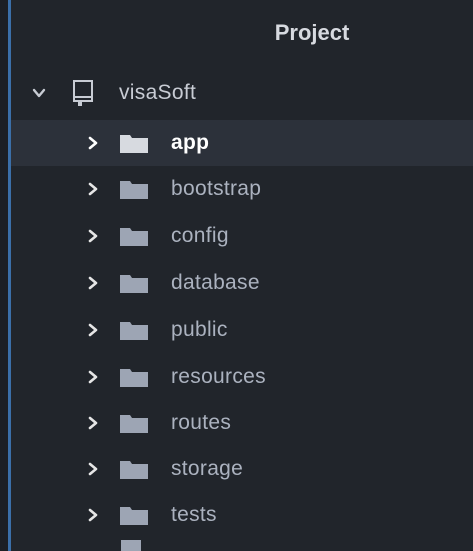 The image size is (473, 551). What do you see at coordinates (201, 422) in the screenshot?
I see `tree-item-label: routes` at bounding box center [201, 422].